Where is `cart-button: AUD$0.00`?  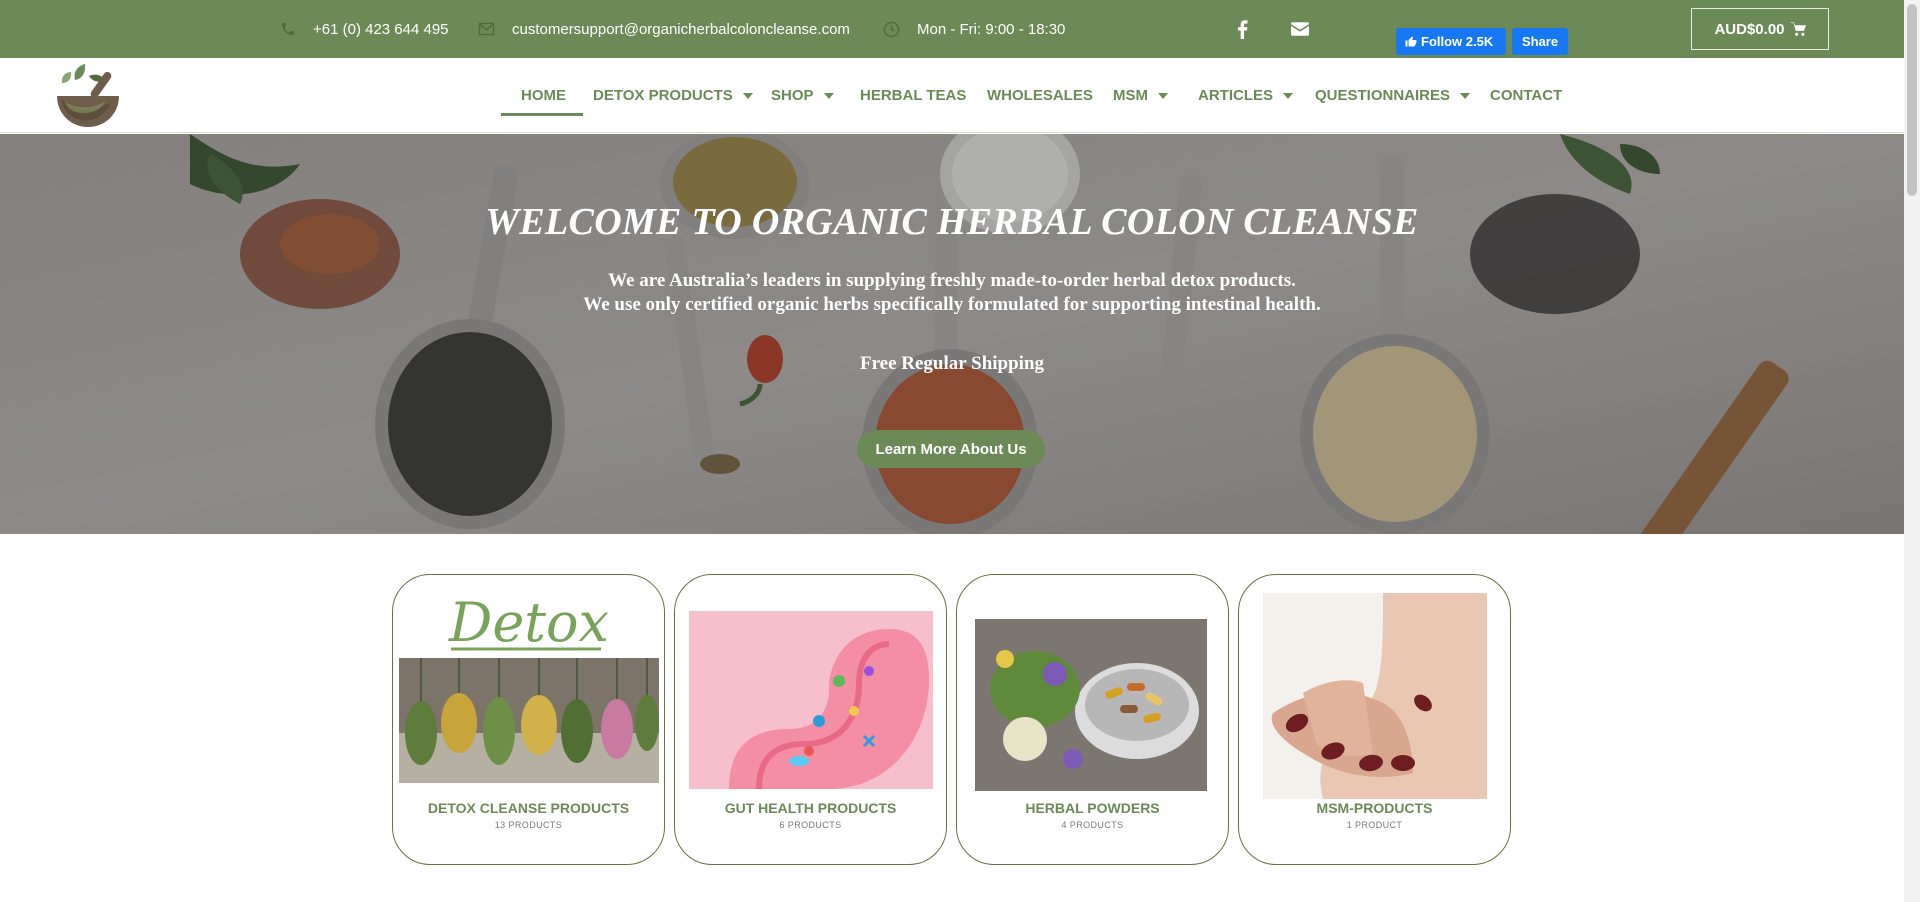
cart-button: AUD$0.00 is located at coordinates (1760, 29).